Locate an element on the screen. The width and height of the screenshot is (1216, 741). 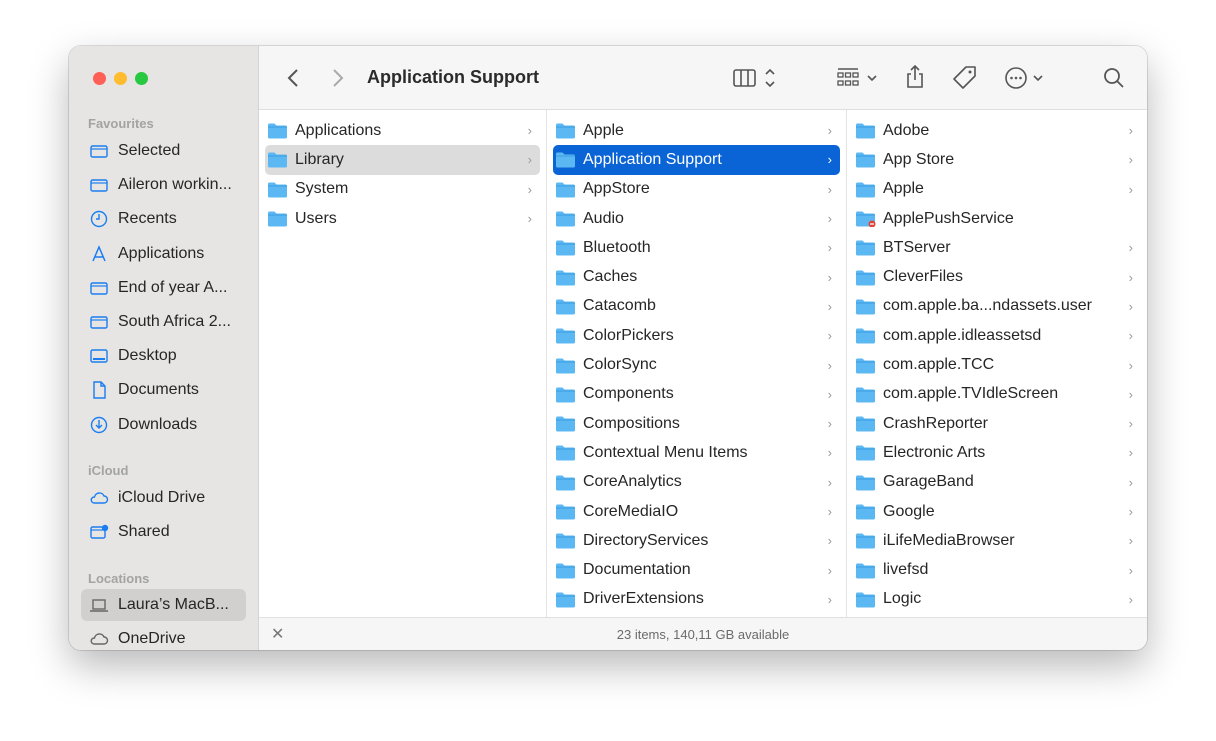
file-row: Compositions › is located at coordinates (696, 423).